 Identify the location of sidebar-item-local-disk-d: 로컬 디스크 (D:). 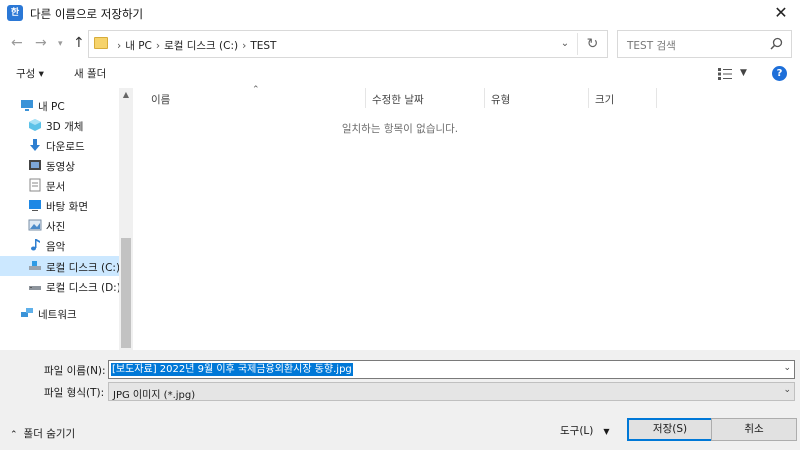
(59, 286).